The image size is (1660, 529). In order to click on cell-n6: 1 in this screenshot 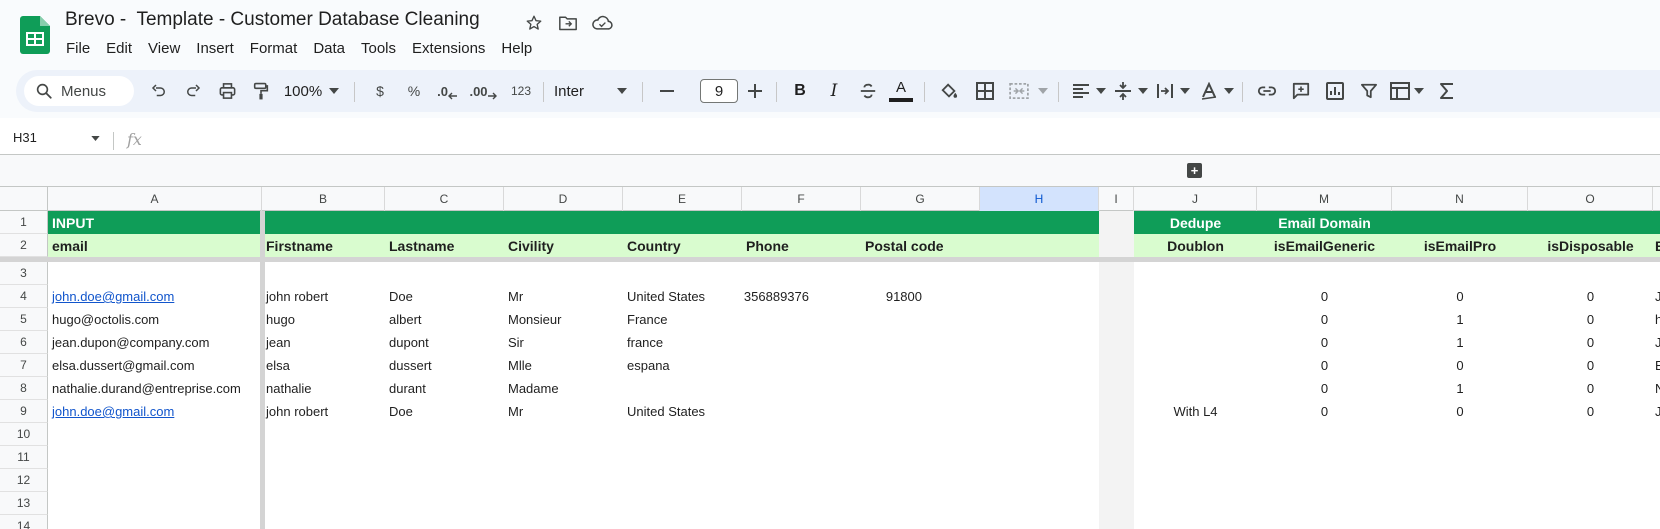, I will do `click(1460, 342)`.